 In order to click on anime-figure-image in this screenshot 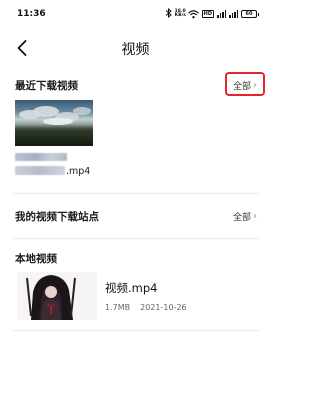, I will do `click(57, 296)`.